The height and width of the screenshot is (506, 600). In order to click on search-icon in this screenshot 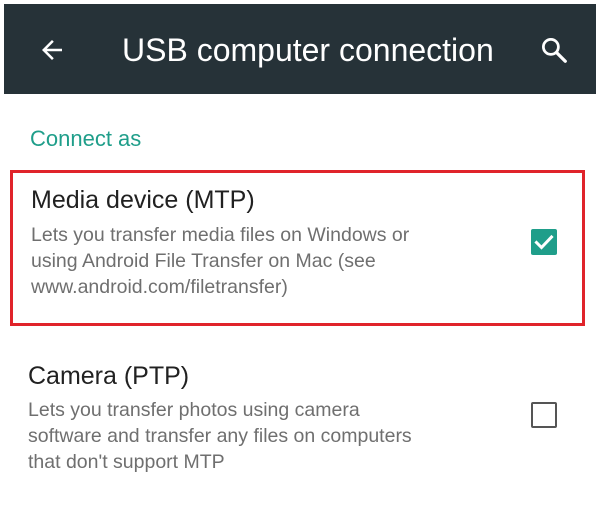, I will do `click(554, 50)`.